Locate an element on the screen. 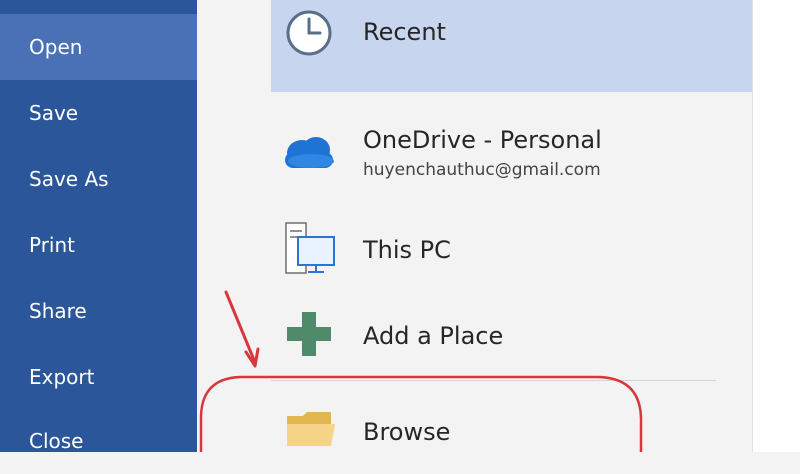  place-onedrive-label: OneDrive - Personal is located at coordinates (482, 140).